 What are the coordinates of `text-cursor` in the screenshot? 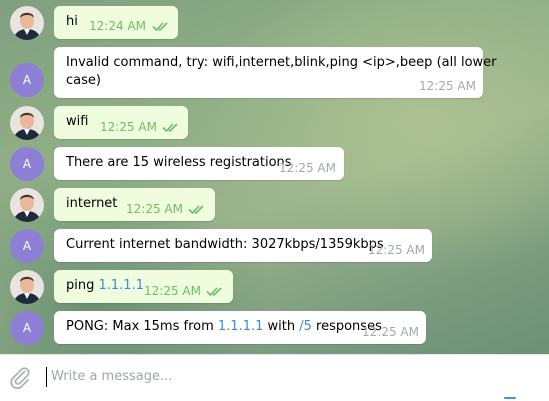 It's located at (46, 377).